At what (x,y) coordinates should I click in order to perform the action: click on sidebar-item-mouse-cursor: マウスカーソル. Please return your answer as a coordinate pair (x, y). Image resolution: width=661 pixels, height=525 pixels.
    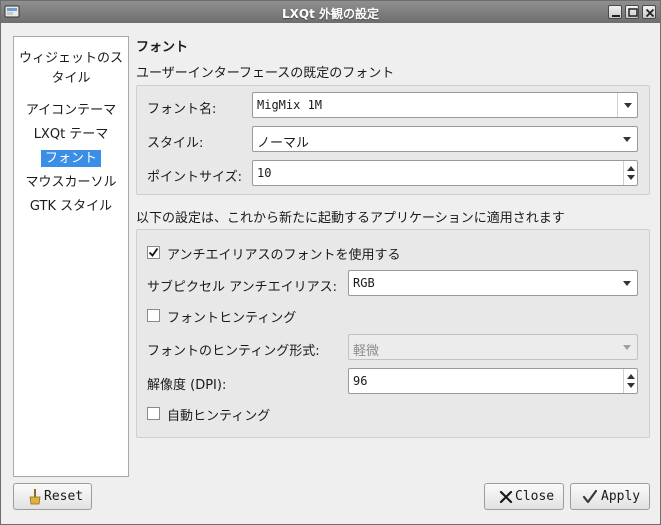
    Looking at the image, I should click on (71, 183).